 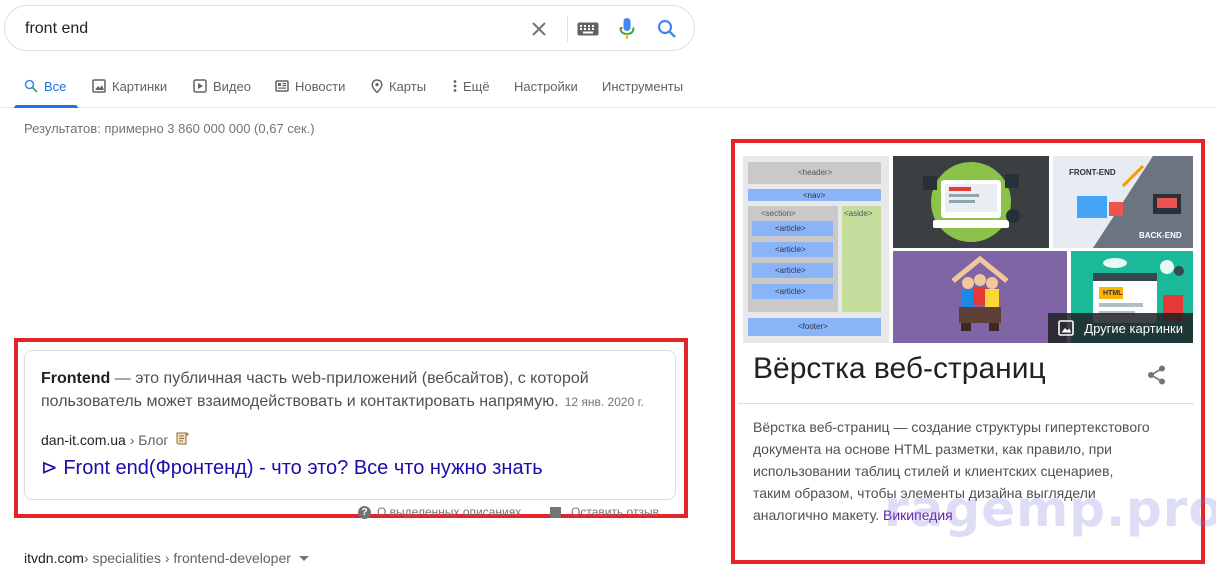 I want to click on tab-settings: Настройки, so click(x=546, y=86).